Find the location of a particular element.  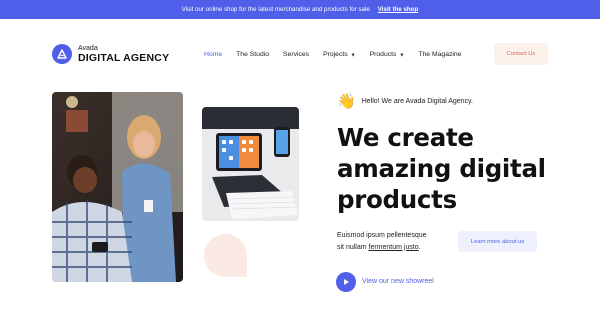

nav-projects-label: Projects is located at coordinates (335, 54).